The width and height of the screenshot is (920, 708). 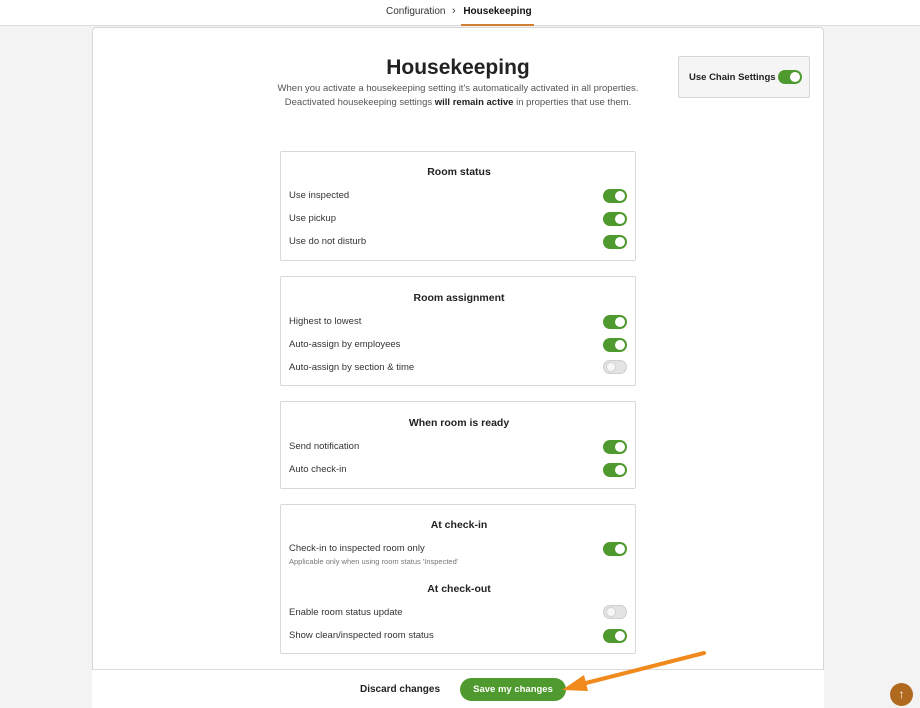 I want to click on highest-to-lowest-toggle, so click(x=615, y=322).